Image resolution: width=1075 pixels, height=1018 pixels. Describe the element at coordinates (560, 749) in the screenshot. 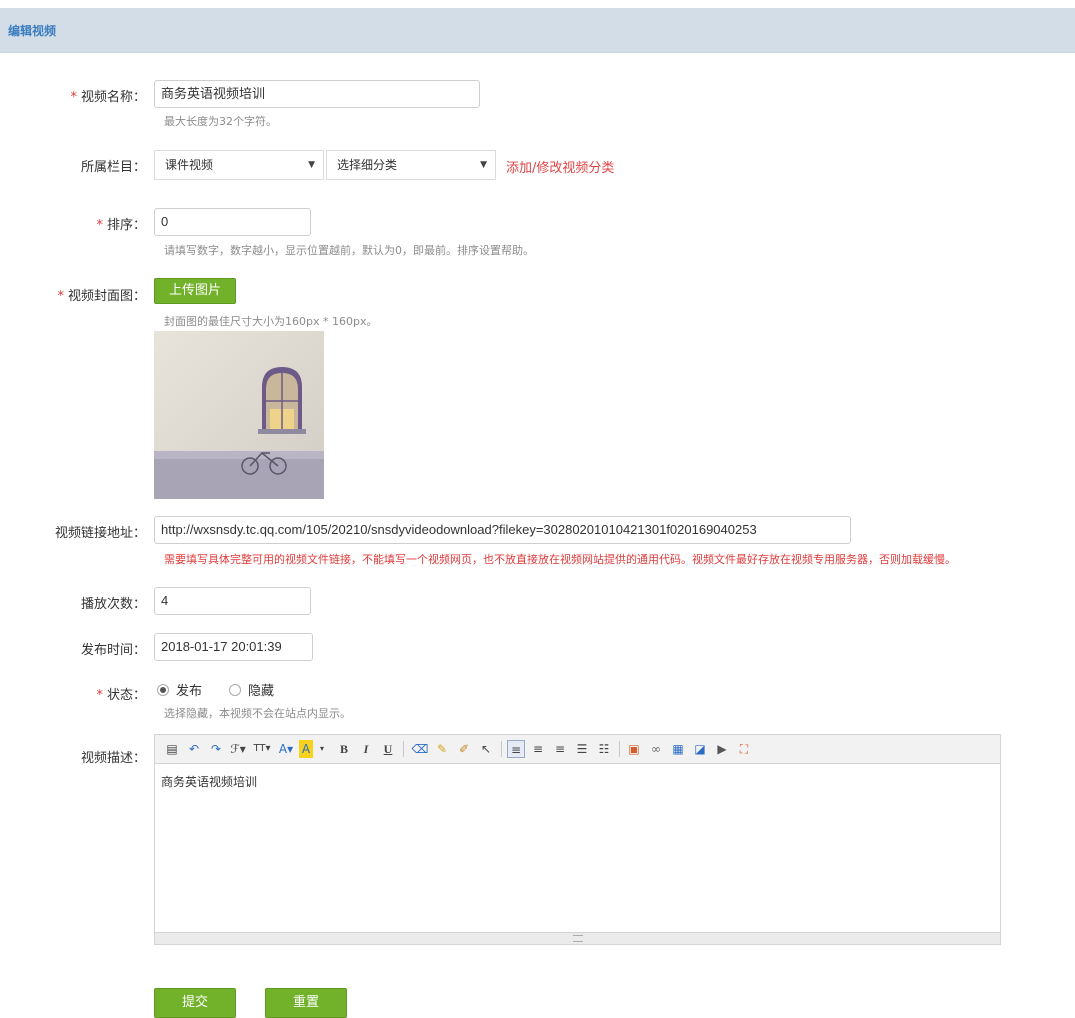

I see `align-right-icon: ≡` at that location.